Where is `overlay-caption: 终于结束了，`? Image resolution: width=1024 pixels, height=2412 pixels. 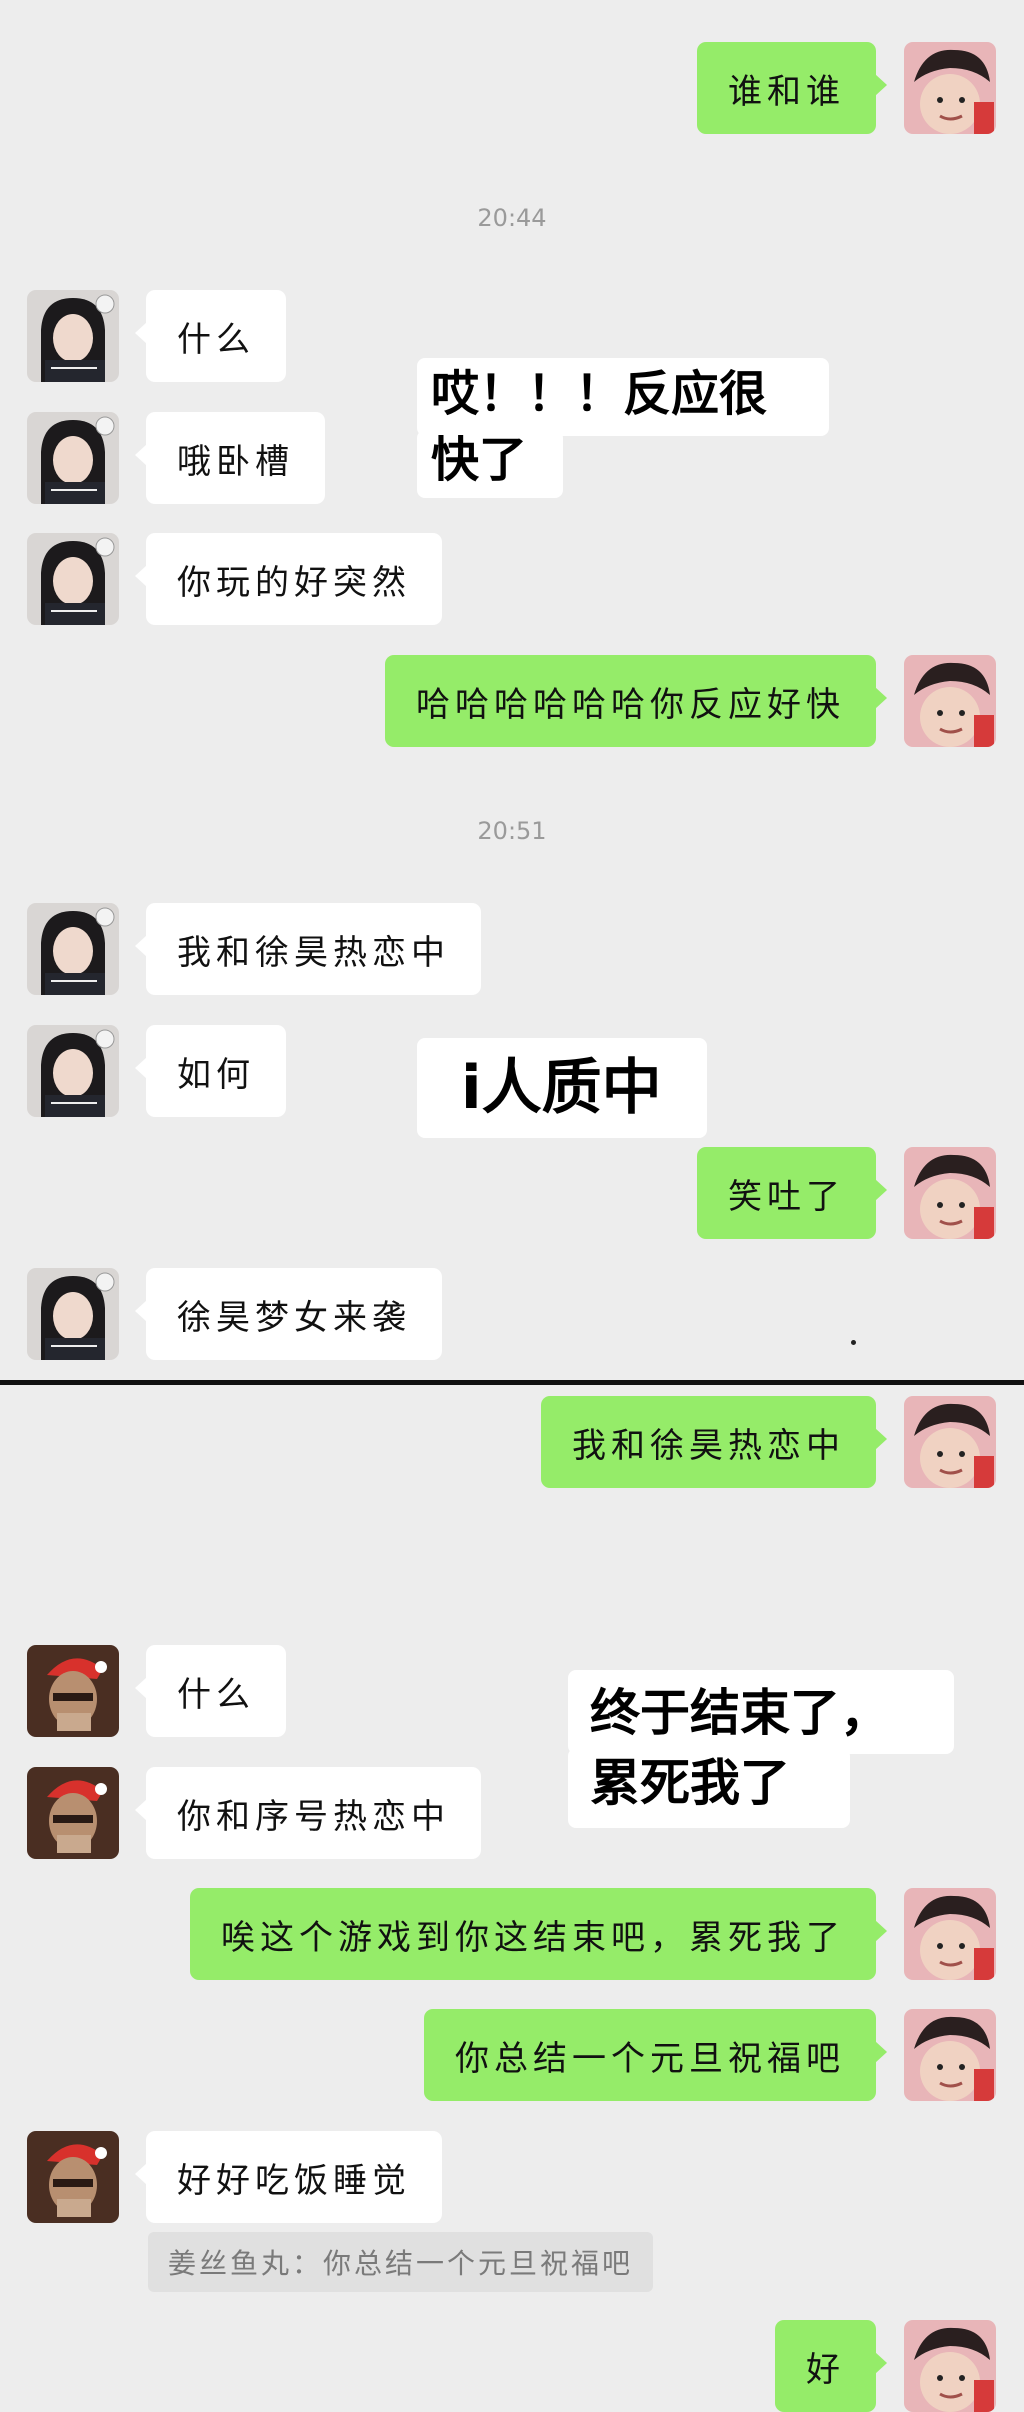 overlay-caption: 终于结束了， is located at coordinates (761, 1712).